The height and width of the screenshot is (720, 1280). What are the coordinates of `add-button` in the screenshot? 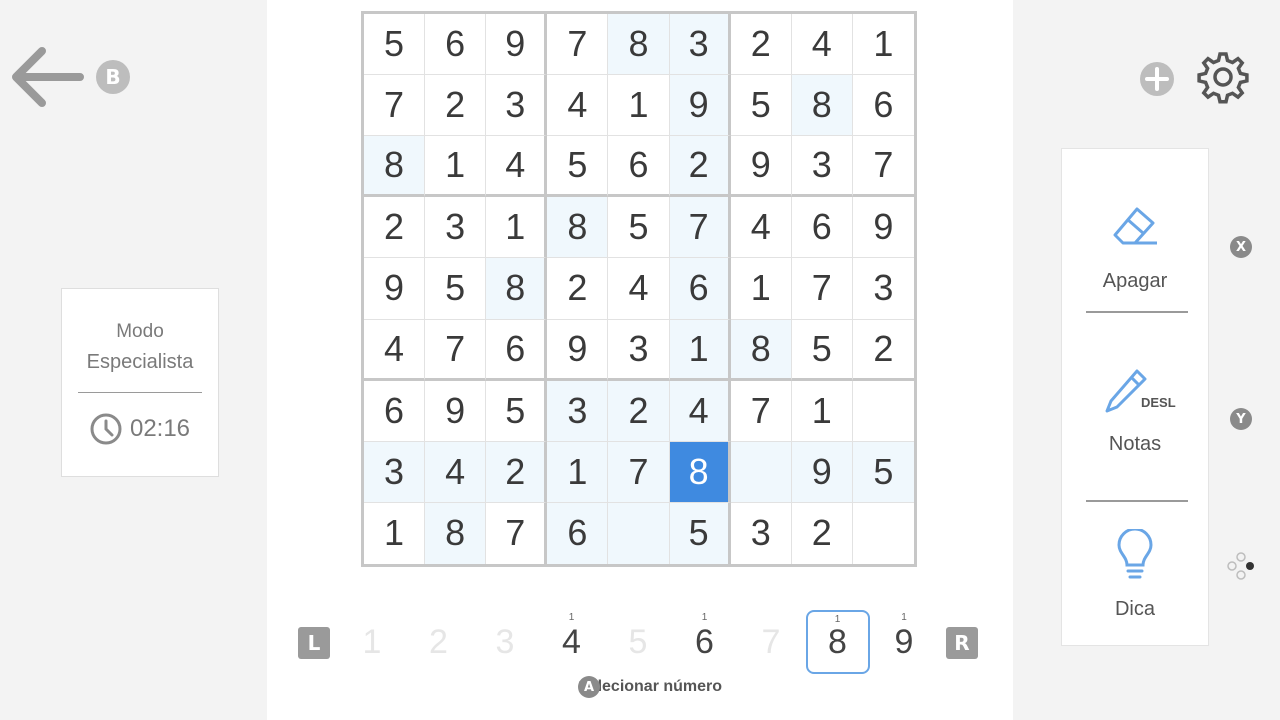 It's located at (1157, 81).